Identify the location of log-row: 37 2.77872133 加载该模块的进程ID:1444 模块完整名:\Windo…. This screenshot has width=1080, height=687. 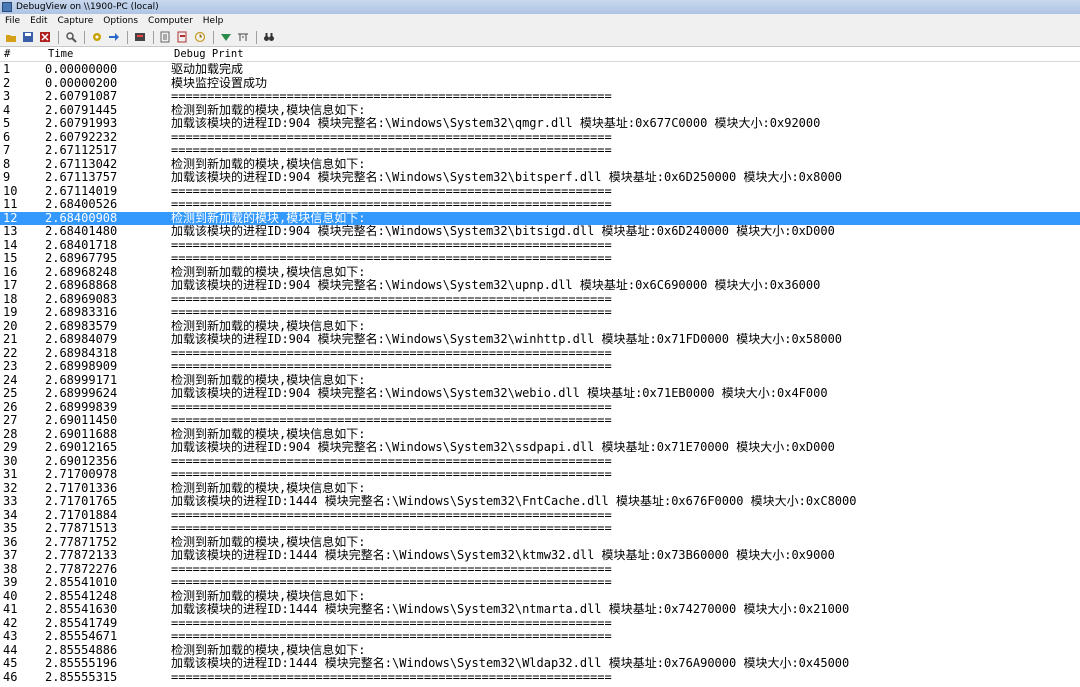
(540, 556).